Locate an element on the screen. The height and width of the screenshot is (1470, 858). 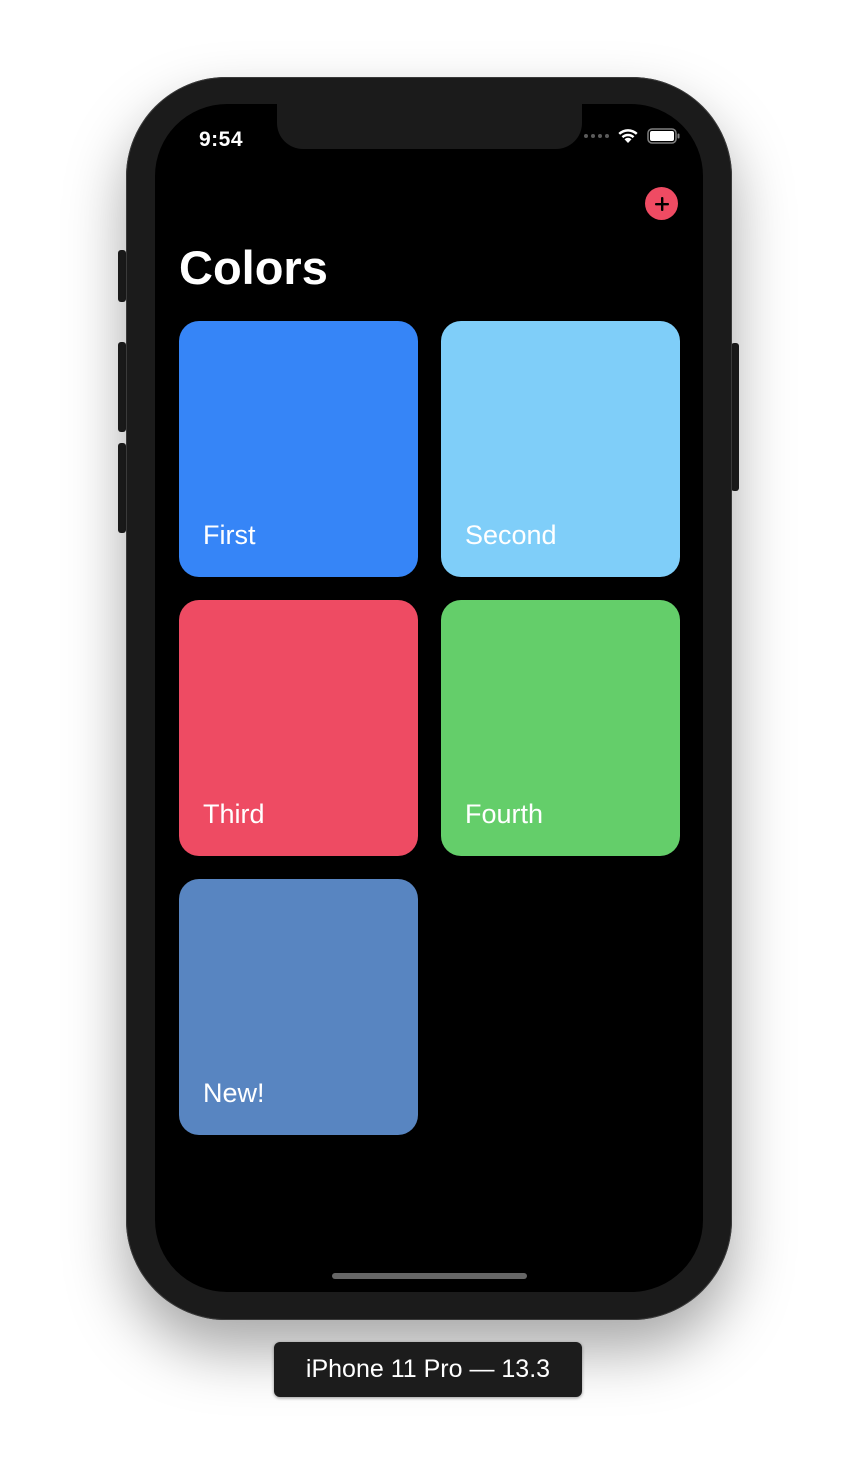
volume-up-button is located at coordinates (122, 387).